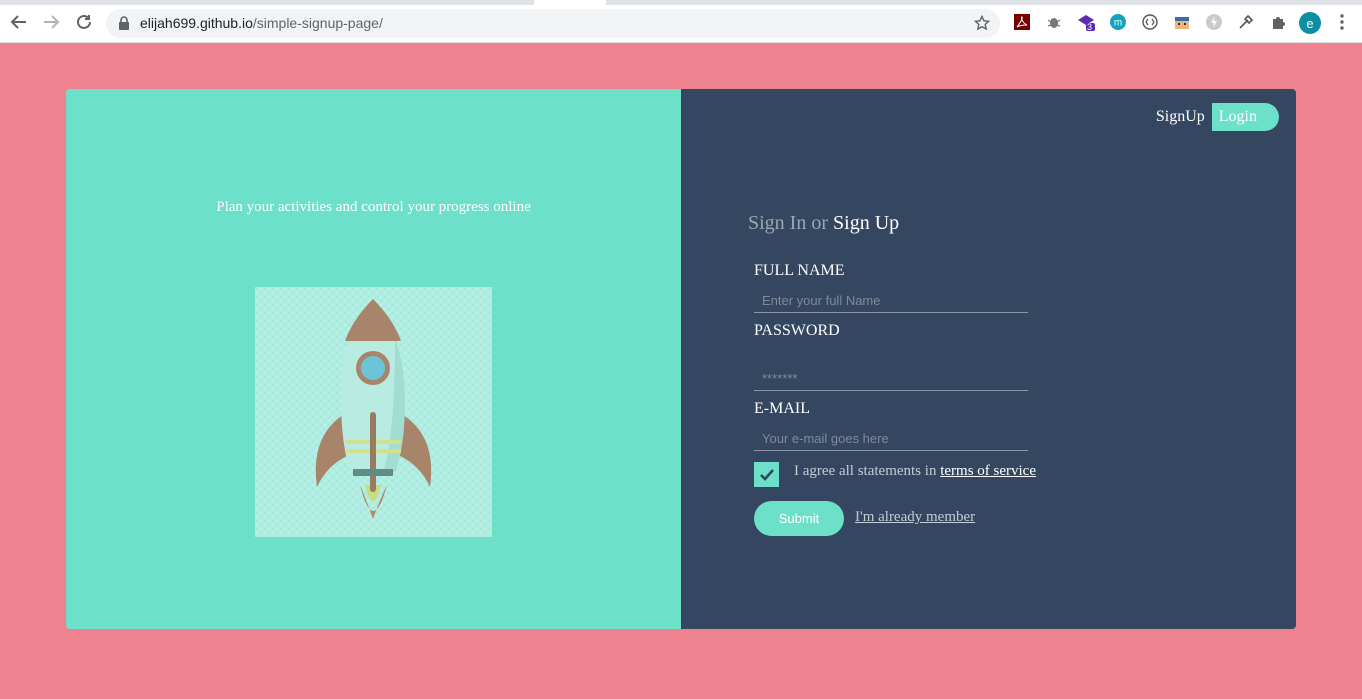 The width and height of the screenshot is (1362, 699). Describe the element at coordinates (681, 2) in the screenshot. I see `tab-strip` at that location.